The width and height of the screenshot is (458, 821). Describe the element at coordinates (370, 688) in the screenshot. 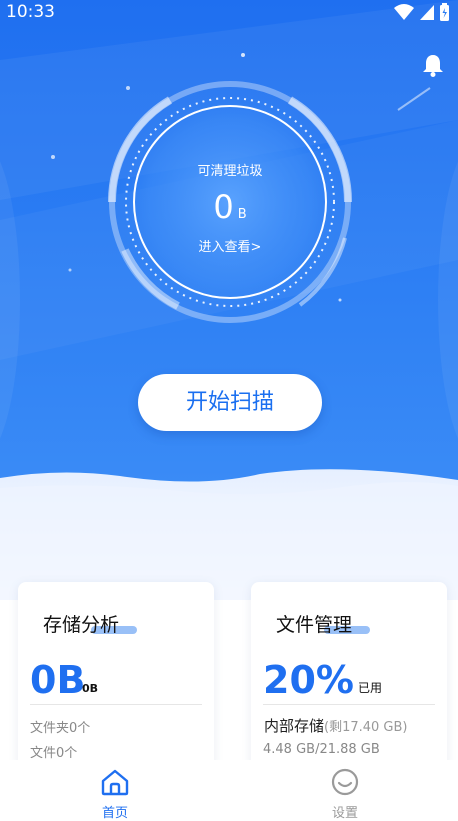

I see `used-label: 已用` at that location.